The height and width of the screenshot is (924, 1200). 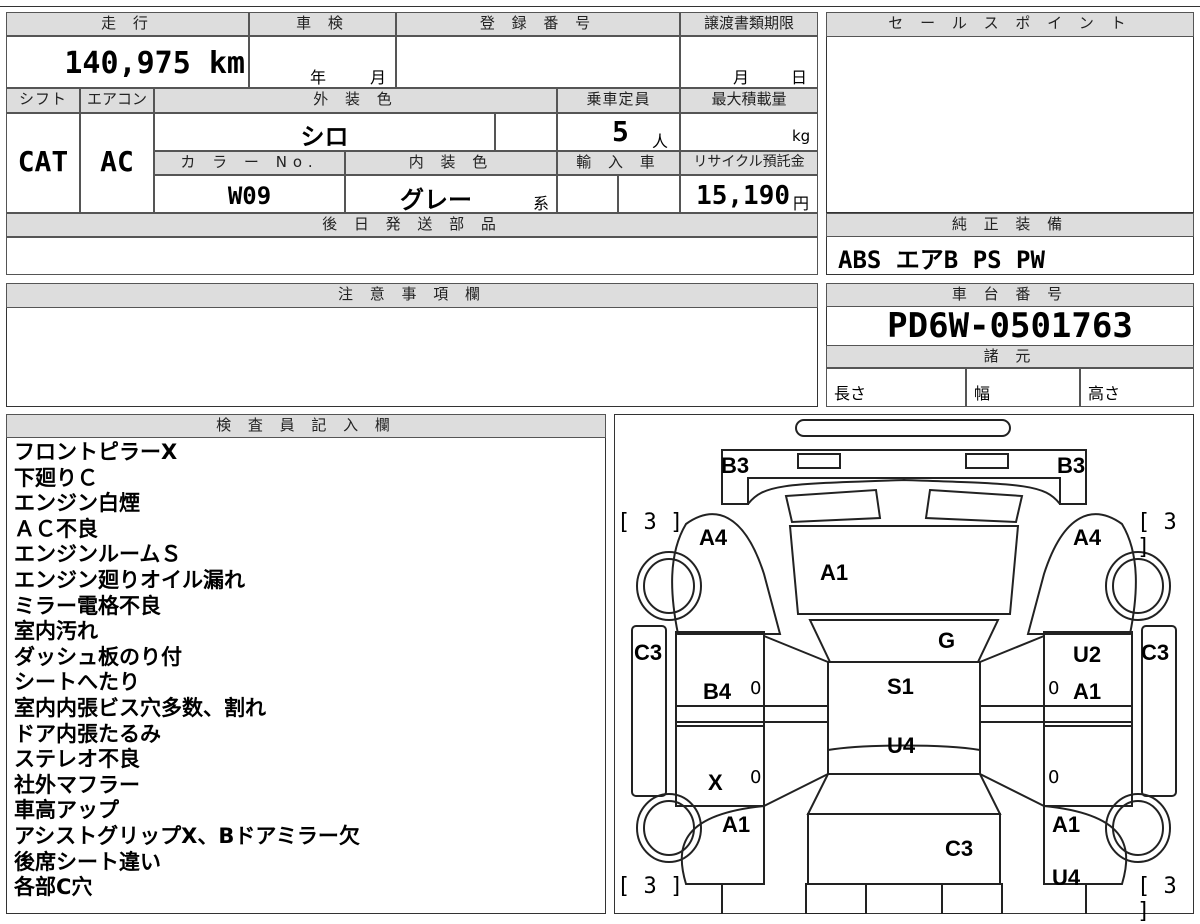 I want to click on later-parts-cell, so click(x=412, y=256).